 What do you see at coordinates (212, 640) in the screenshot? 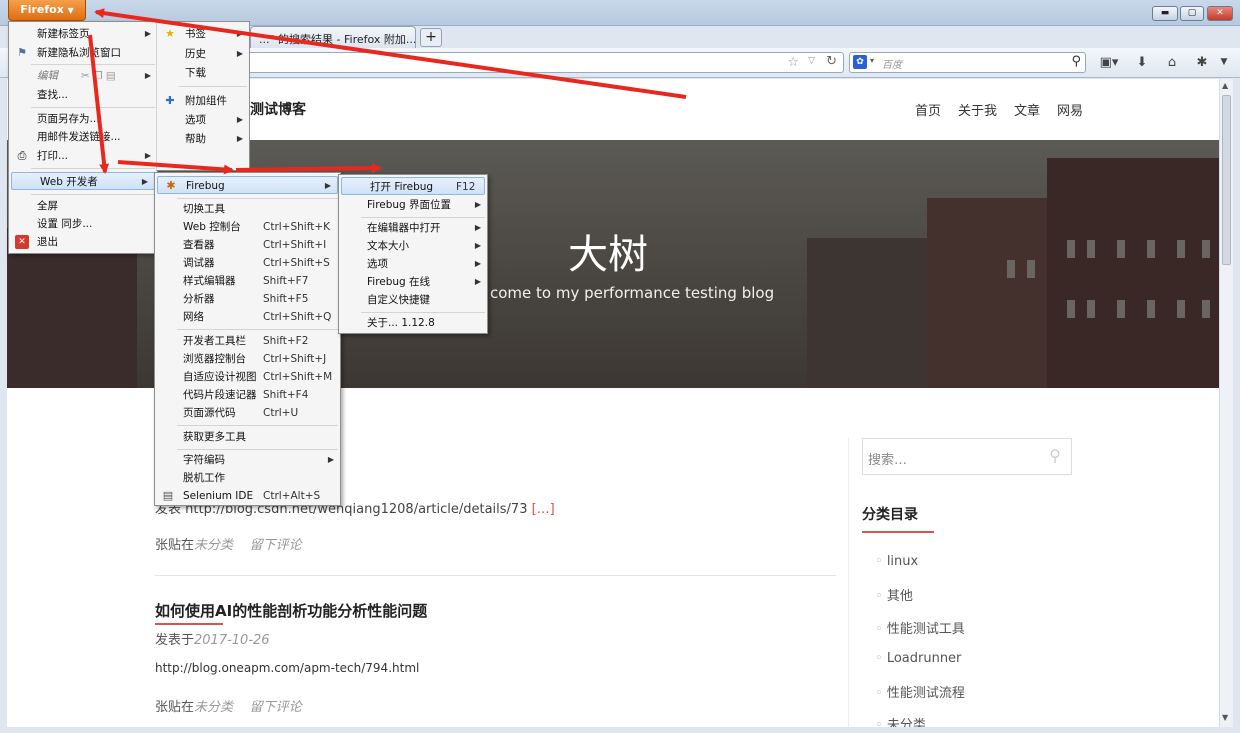
I see `post2-date: 发表于2017-10-26` at bounding box center [212, 640].